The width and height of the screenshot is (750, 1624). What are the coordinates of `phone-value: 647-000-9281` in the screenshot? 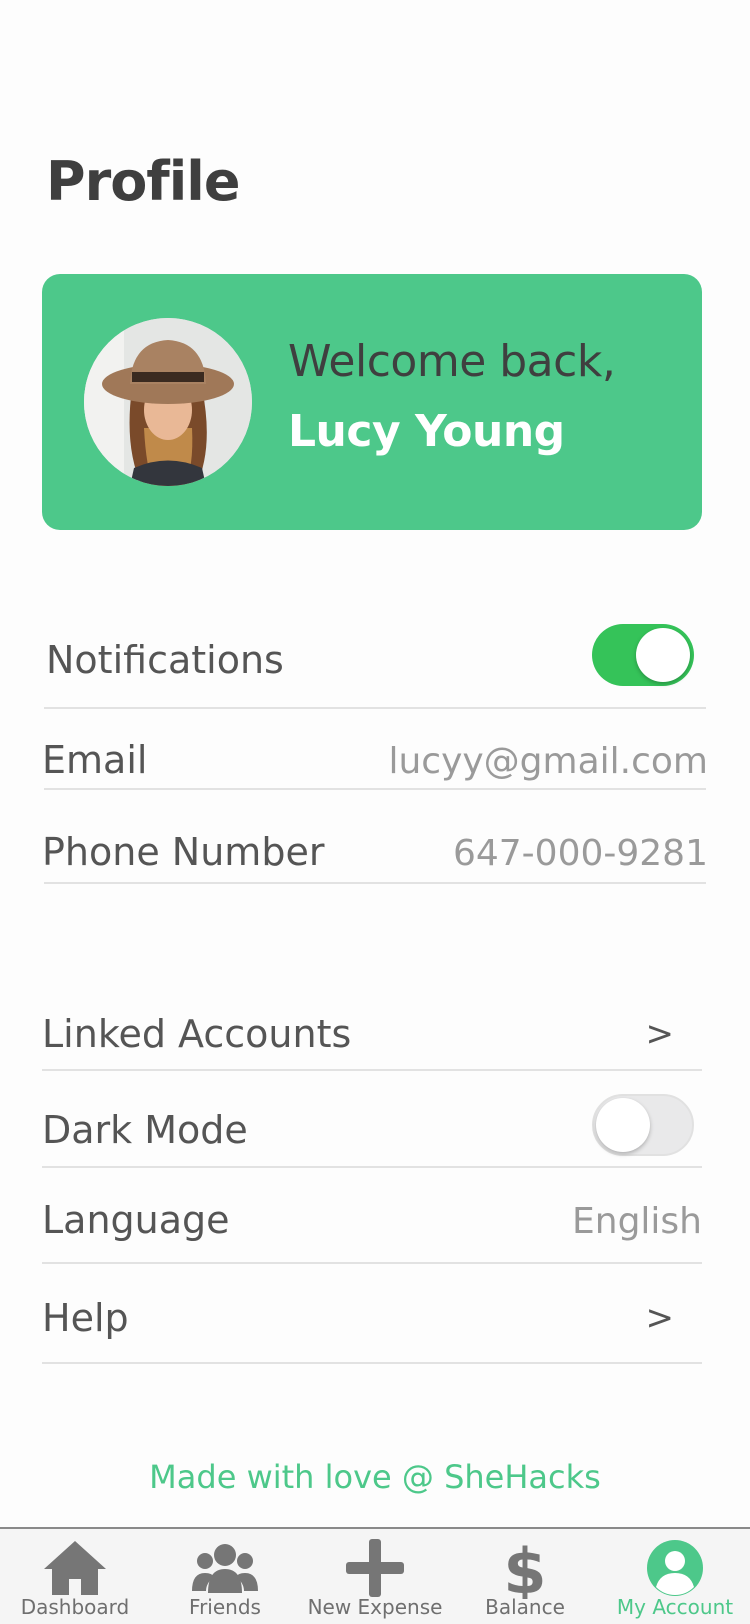 It's located at (580, 853).